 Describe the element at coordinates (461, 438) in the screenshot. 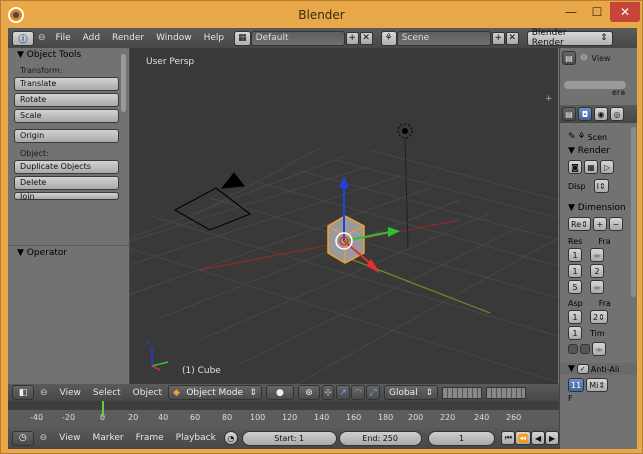

I see `current-frame-field: 1` at that location.